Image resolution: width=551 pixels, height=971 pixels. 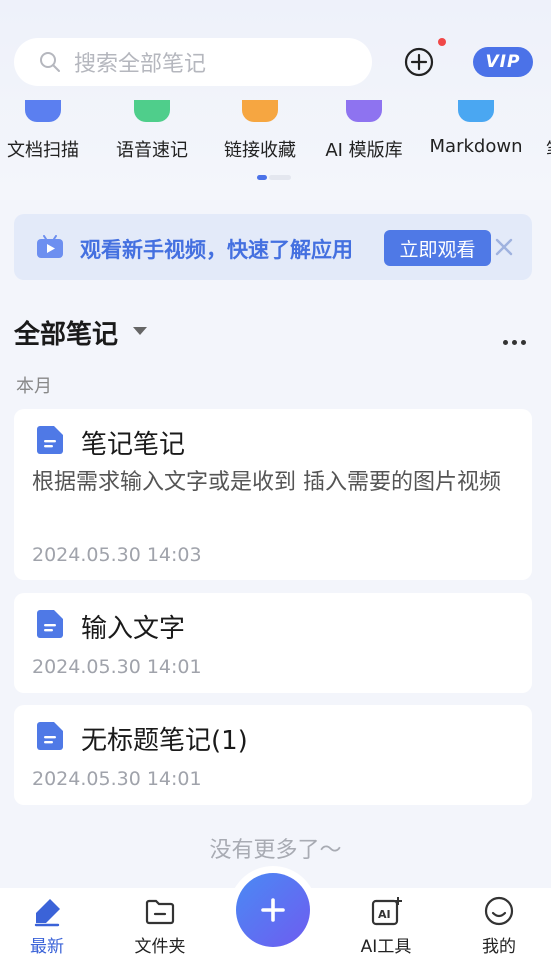 I want to click on note-title: 无标题笔记(1), so click(x=164, y=741).